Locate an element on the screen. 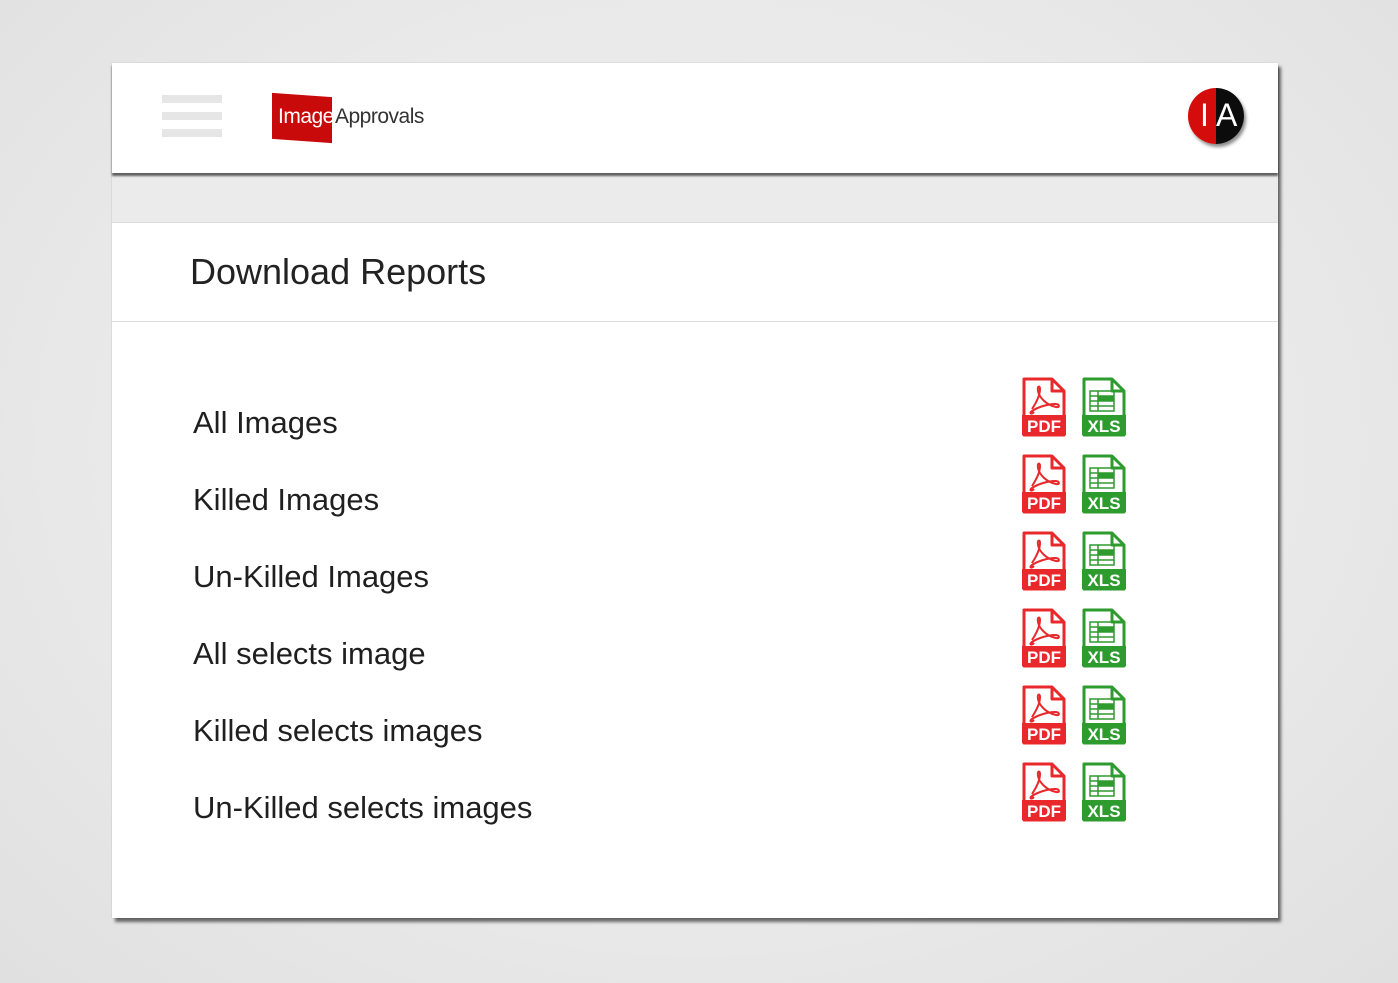  user-avatar: I A is located at coordinates (1216, 116).